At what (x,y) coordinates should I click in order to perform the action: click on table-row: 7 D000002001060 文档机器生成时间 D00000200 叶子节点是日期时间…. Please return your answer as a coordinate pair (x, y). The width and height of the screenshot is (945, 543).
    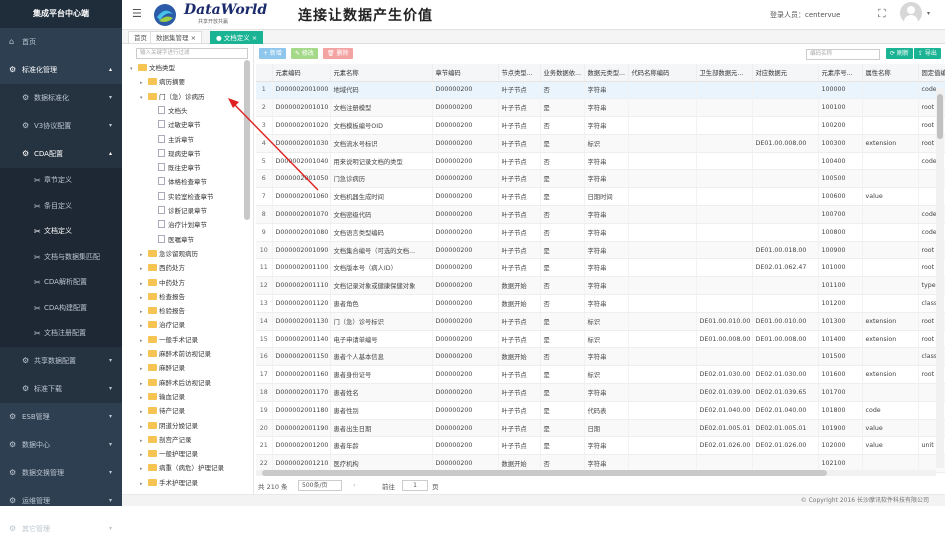
    Looking at the image, I should click on (600, 197).